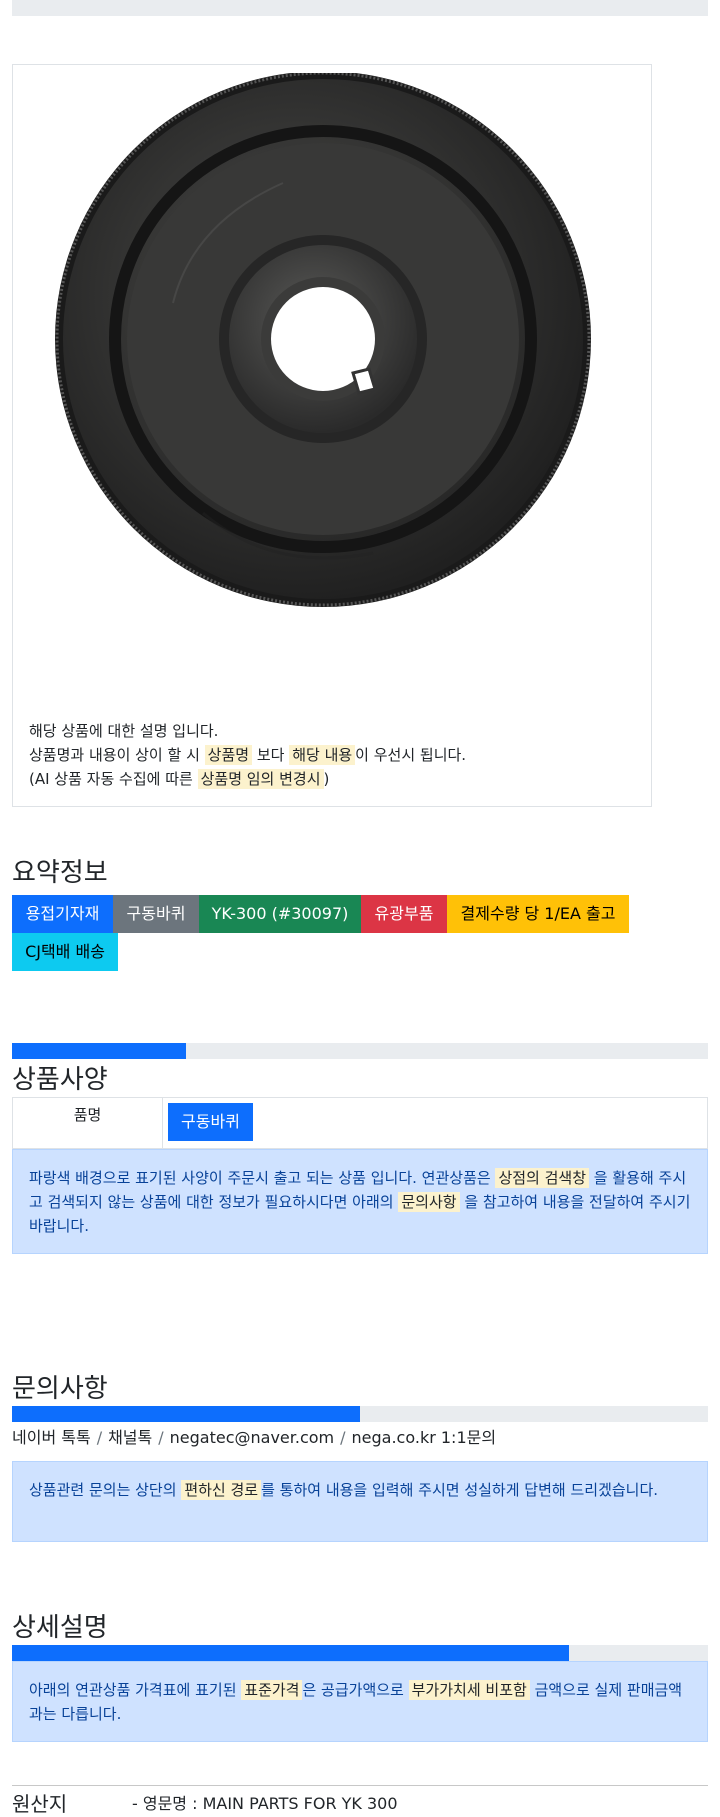 The width and height of the screenshot is (720, 1817). I want to click on highlight-search: 상점의 검색창, so click(542, 1178).